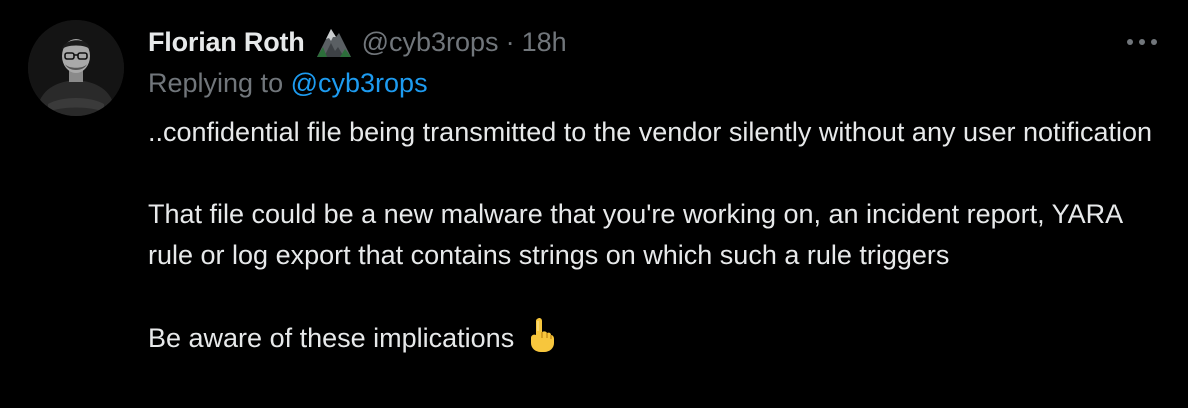 This screenshot has width=1188, height=408. Describe the element at coordinates (359, 83) in the screenshot. I see `replying-mention-link: @cyb3rops` at that location.